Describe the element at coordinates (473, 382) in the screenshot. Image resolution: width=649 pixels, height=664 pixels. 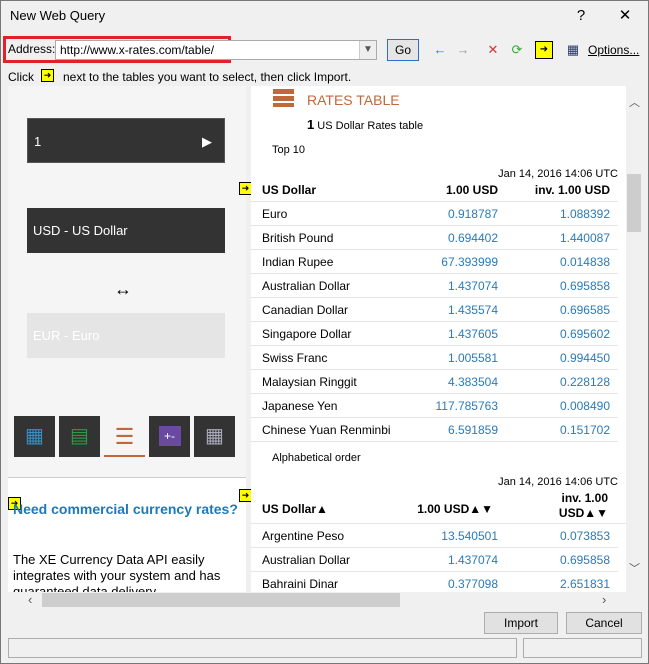
I see `rate-link: 4.383504` at that location.